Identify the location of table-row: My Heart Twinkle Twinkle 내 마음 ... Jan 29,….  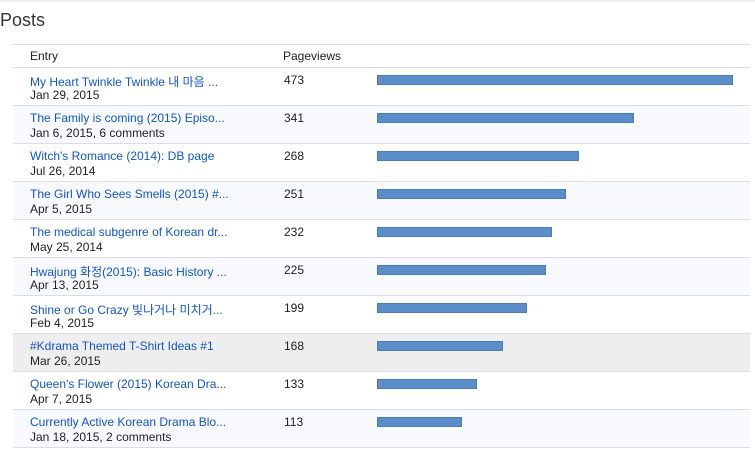
(381, 87).